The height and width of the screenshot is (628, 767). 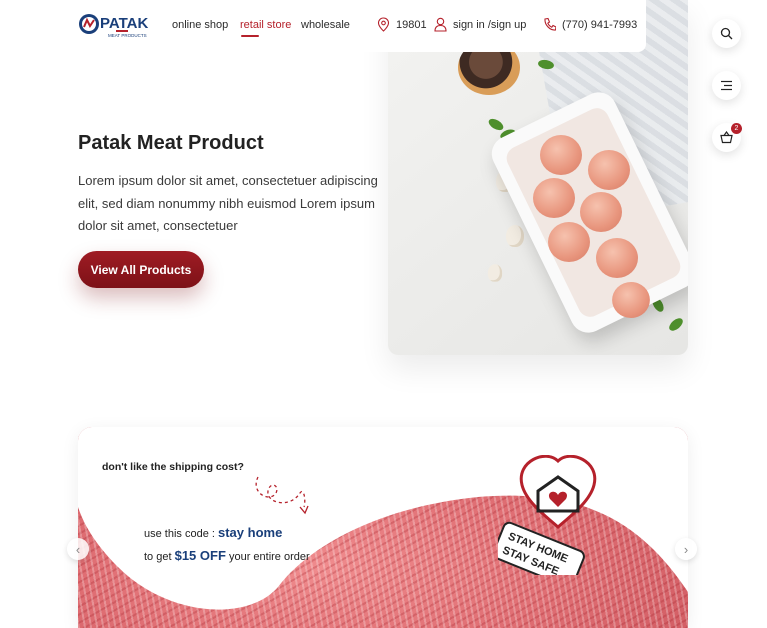 I want to click on promo-code-line: use this code : stay home, so click(x=213, y=532).